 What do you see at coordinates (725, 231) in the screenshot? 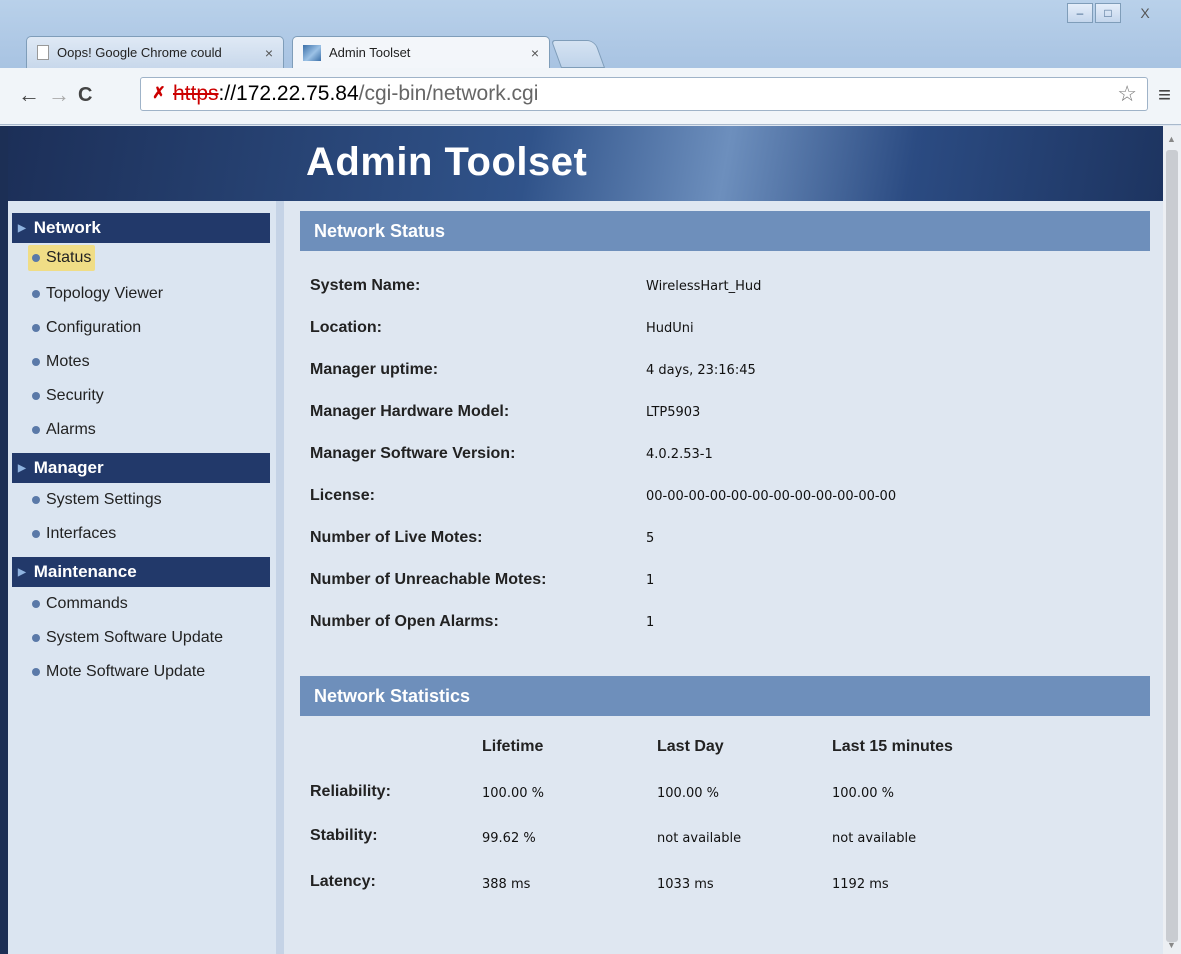
I see `network-status-heading: Network Status` at bounding box center [725, 231].